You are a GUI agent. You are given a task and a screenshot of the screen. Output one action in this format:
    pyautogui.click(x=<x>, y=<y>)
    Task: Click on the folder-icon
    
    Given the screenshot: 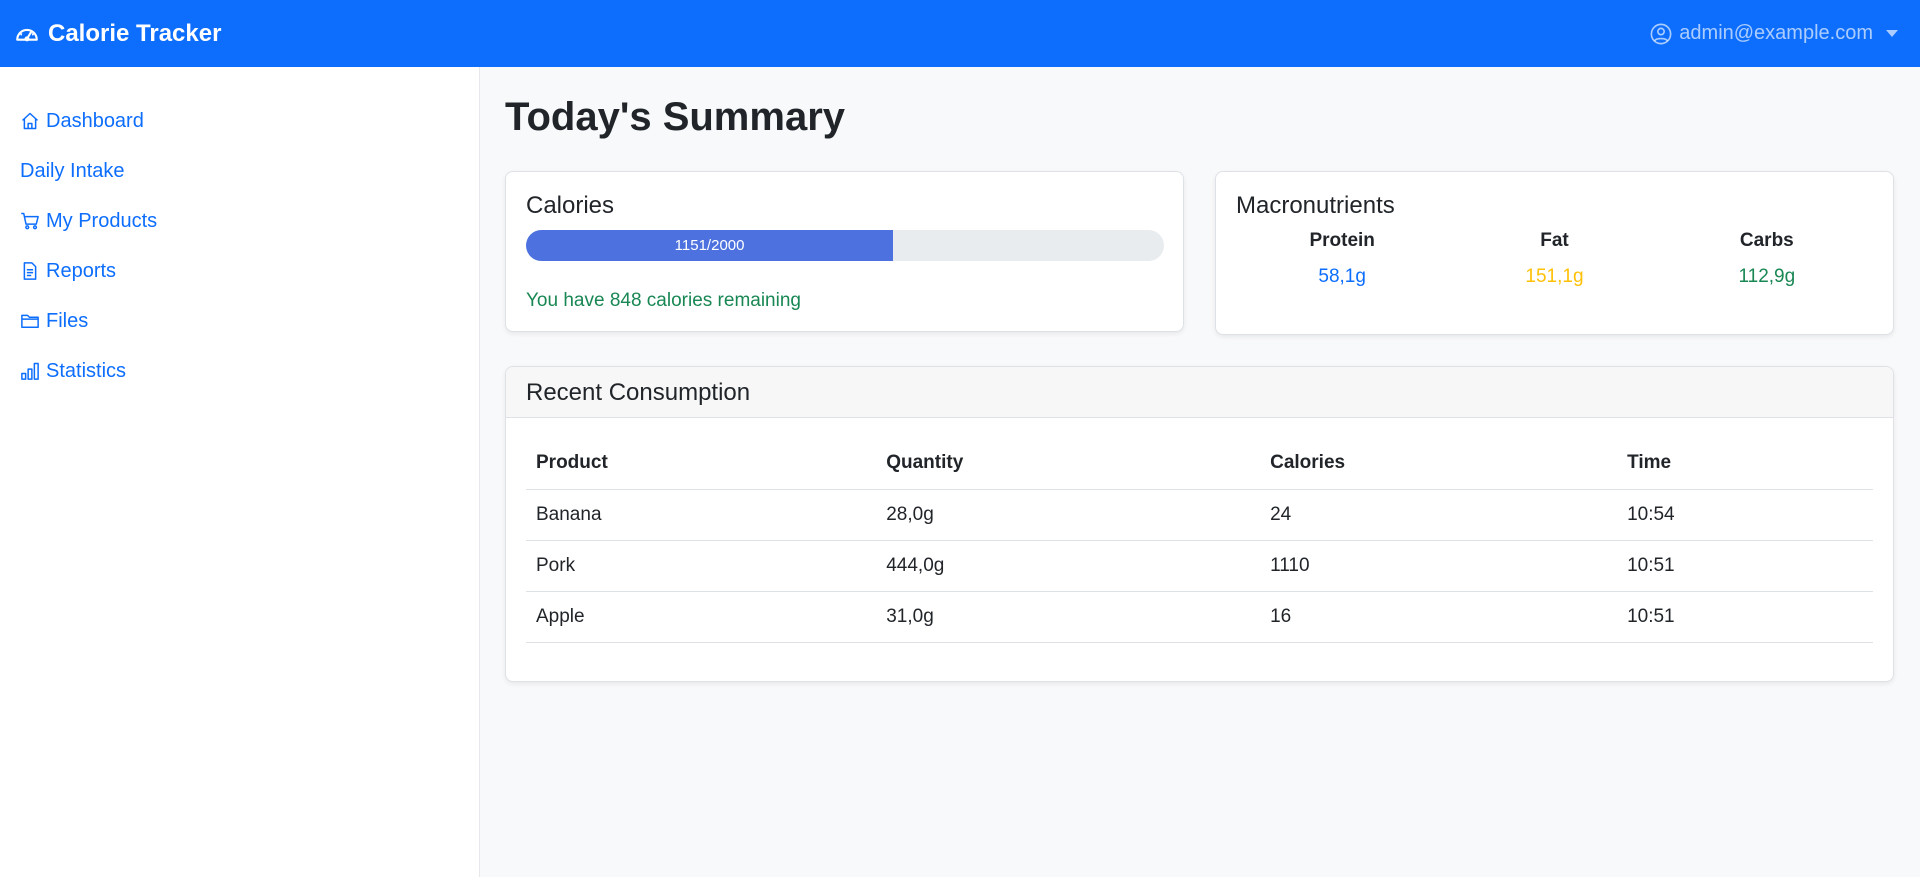 What is the action you would take?
    pyautogui.click(x=30, y=321)
    